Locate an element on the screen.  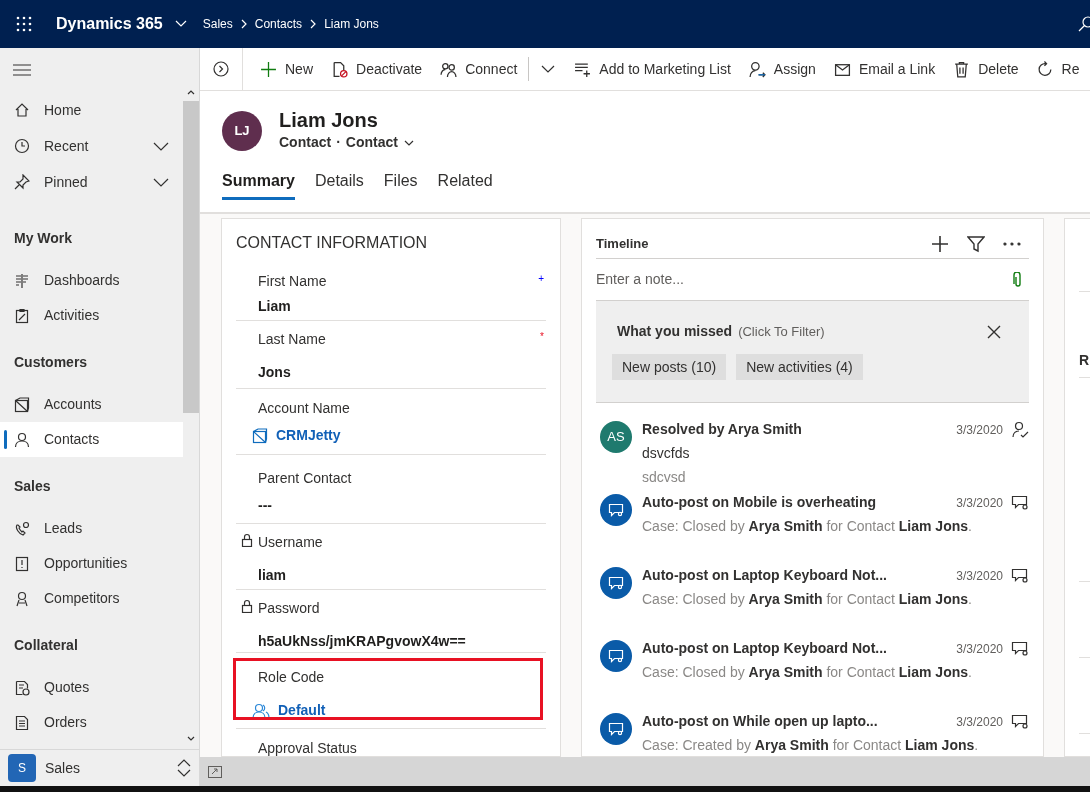
command-button: Assign is located at coordinates (782, 69).